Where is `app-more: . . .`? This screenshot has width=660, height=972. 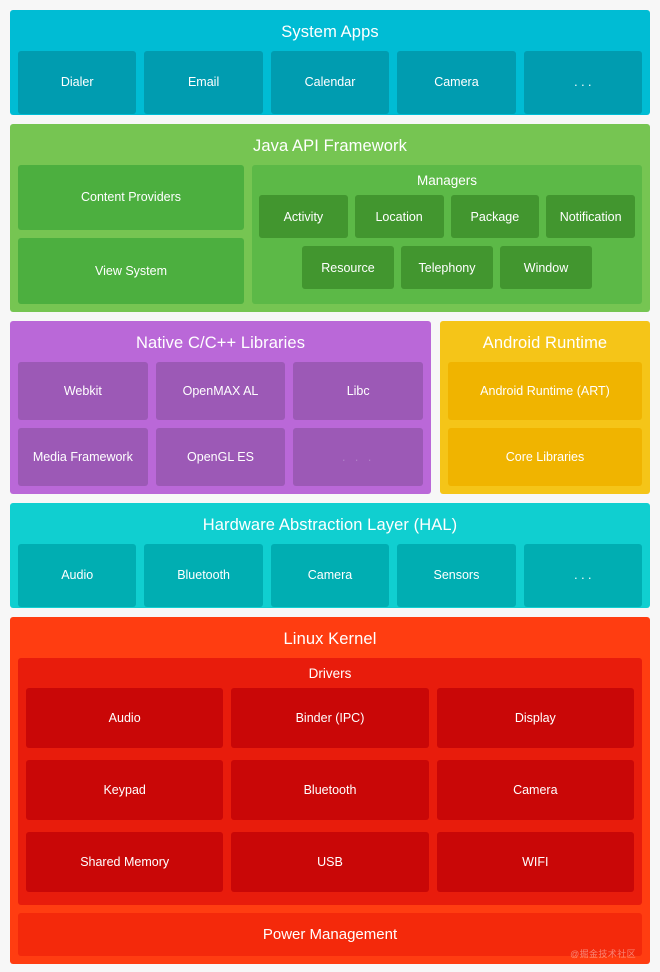 app-more: . . . is located at coordinates (583, 82).